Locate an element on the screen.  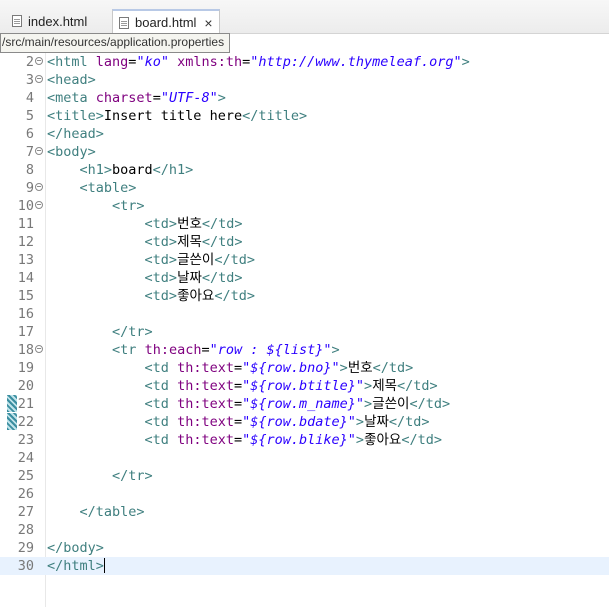
line-number: 11 is located at coordinates (25, 224).